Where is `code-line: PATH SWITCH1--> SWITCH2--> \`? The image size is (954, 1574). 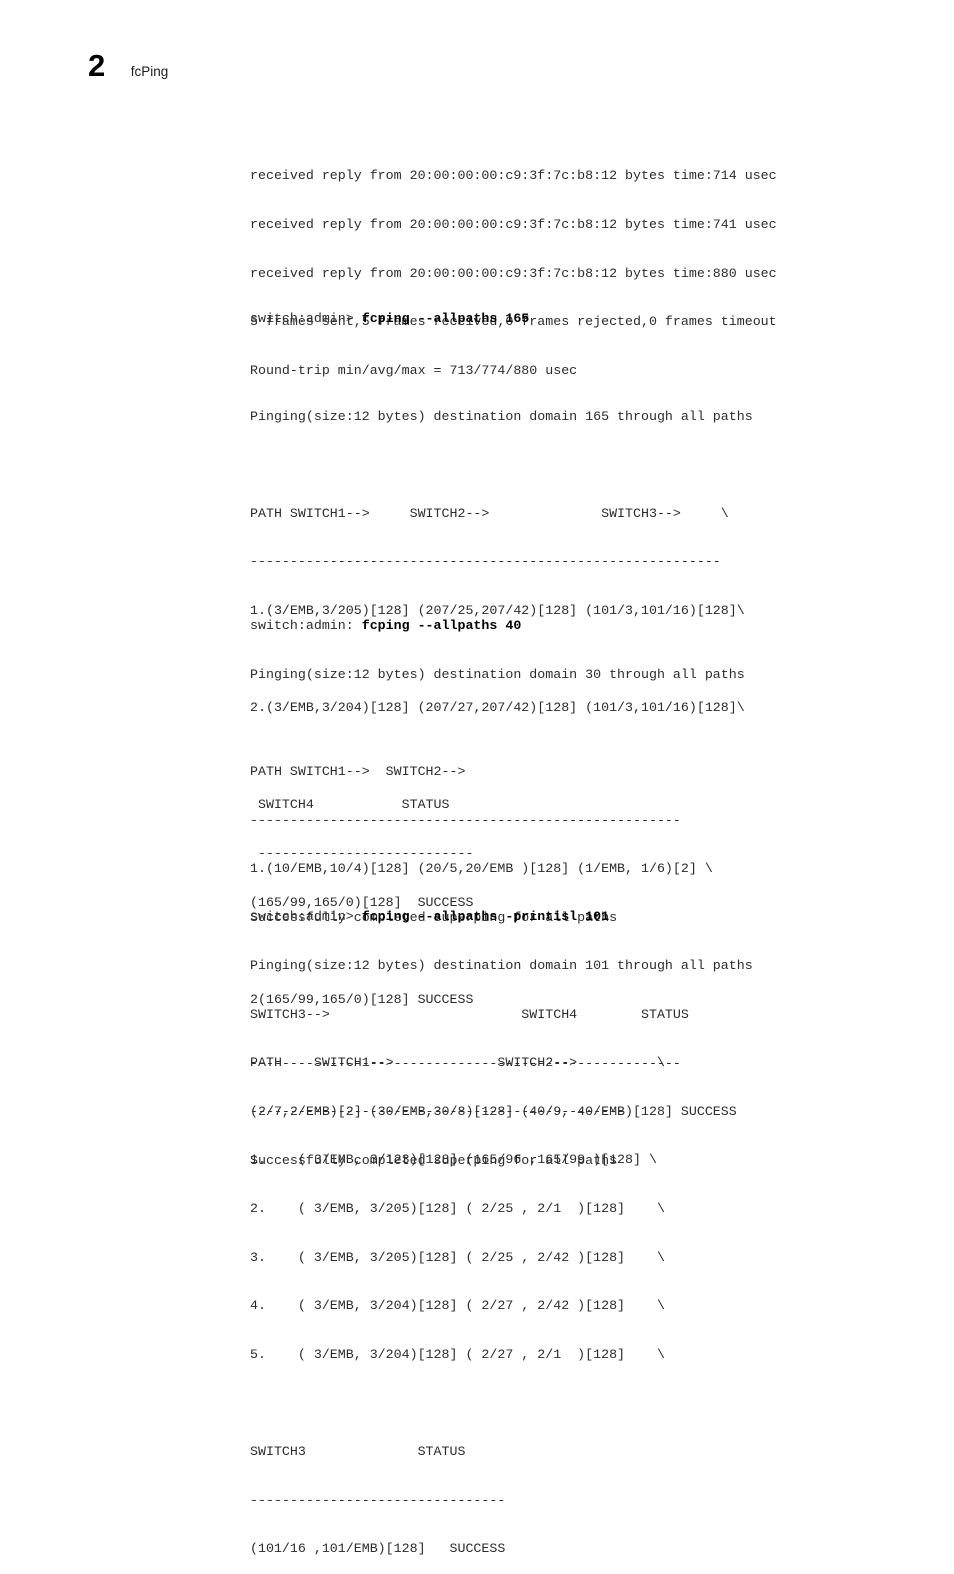 code-line: PATH SWITCH1--> SWITCH2--> \ is located at coordinates (457, 1063).